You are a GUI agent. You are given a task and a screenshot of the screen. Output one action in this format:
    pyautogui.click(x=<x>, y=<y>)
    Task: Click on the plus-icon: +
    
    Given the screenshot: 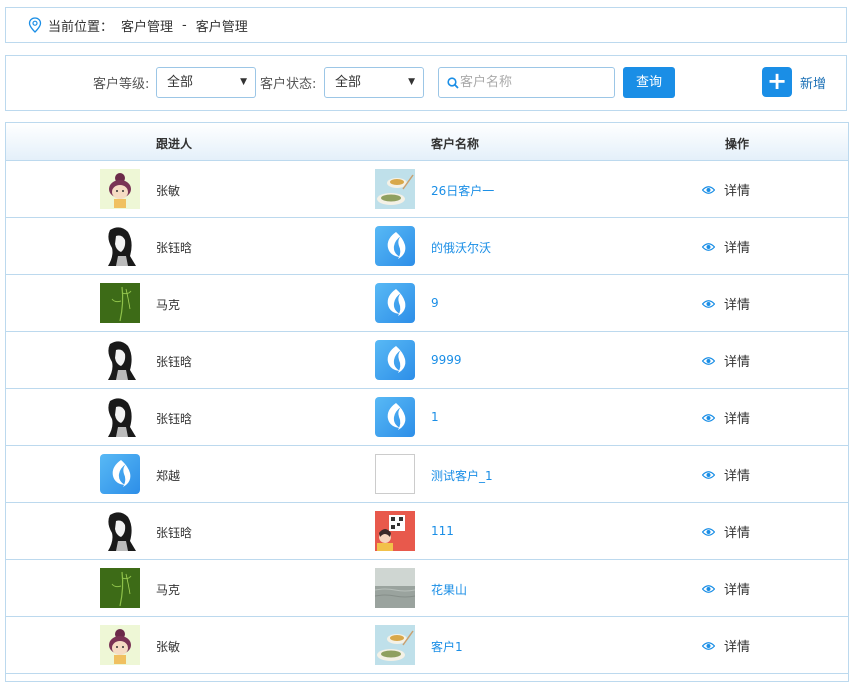 What is the action you would take?
    pyautogui.click(x=777, y=82)
    